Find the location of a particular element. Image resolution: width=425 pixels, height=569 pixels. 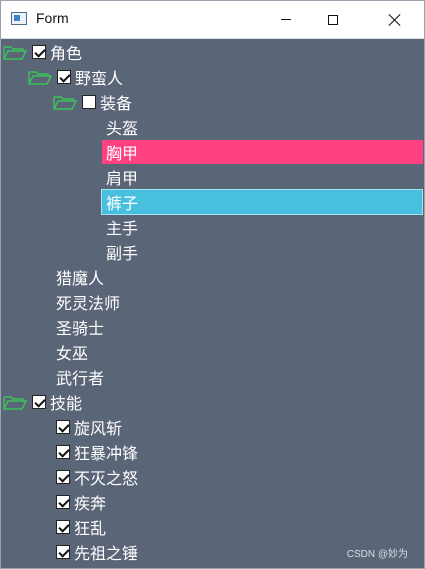

tree-item-label: 旋风斩 is located at coordinates (98, 428).